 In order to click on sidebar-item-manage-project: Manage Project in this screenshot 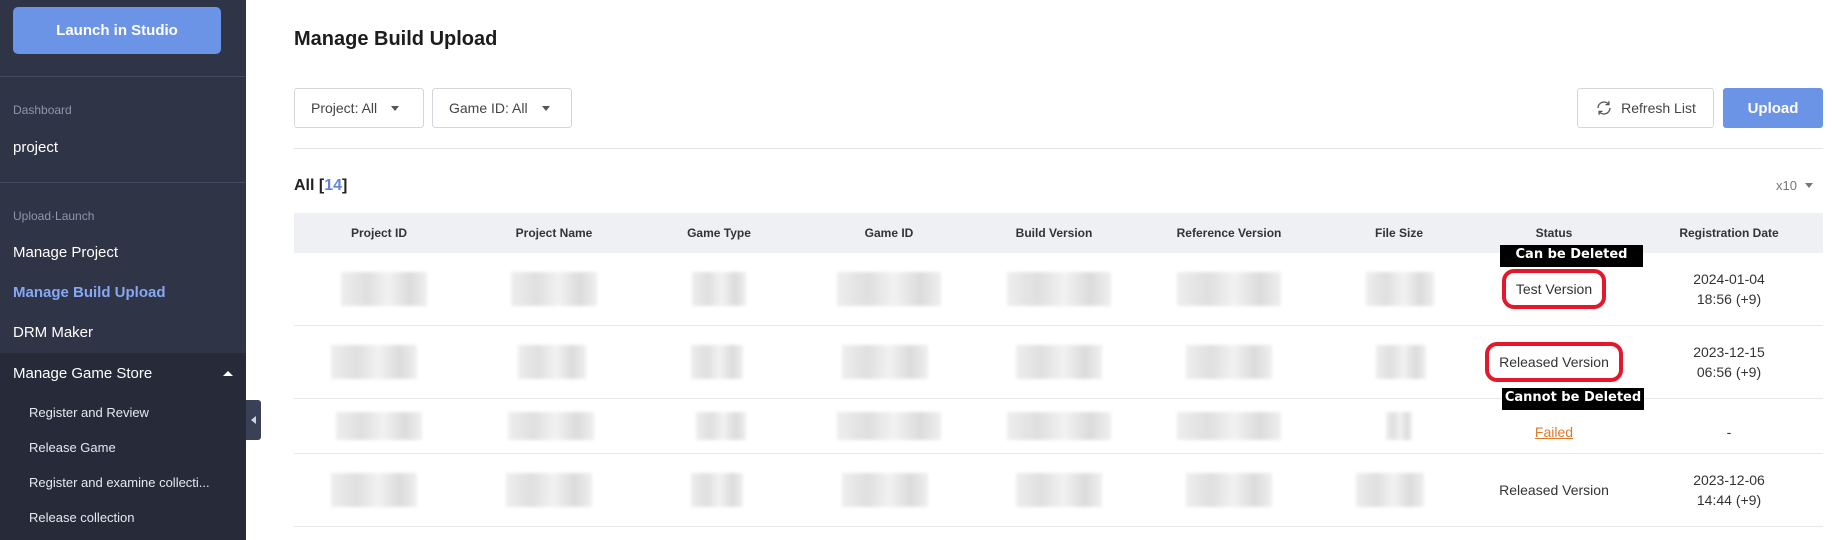, I will do `click(65, 252)`.